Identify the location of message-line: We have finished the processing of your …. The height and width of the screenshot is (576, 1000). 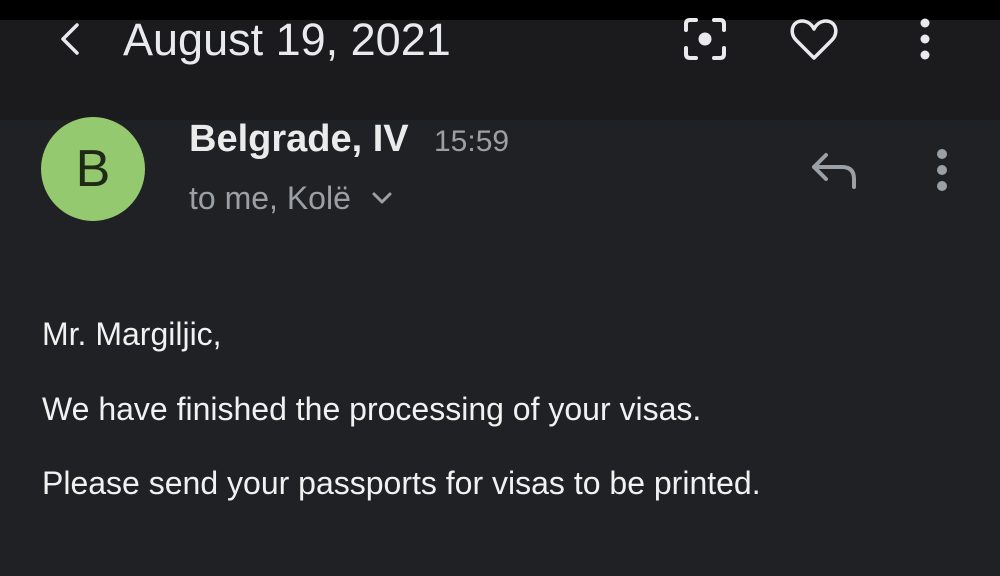
(372, 409).